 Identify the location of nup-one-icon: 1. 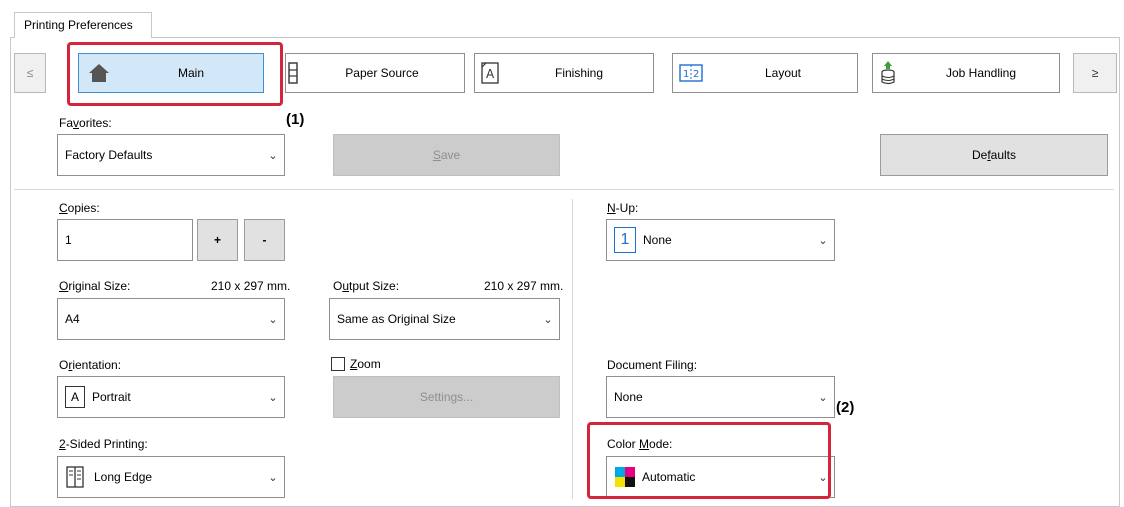
(625, 240).